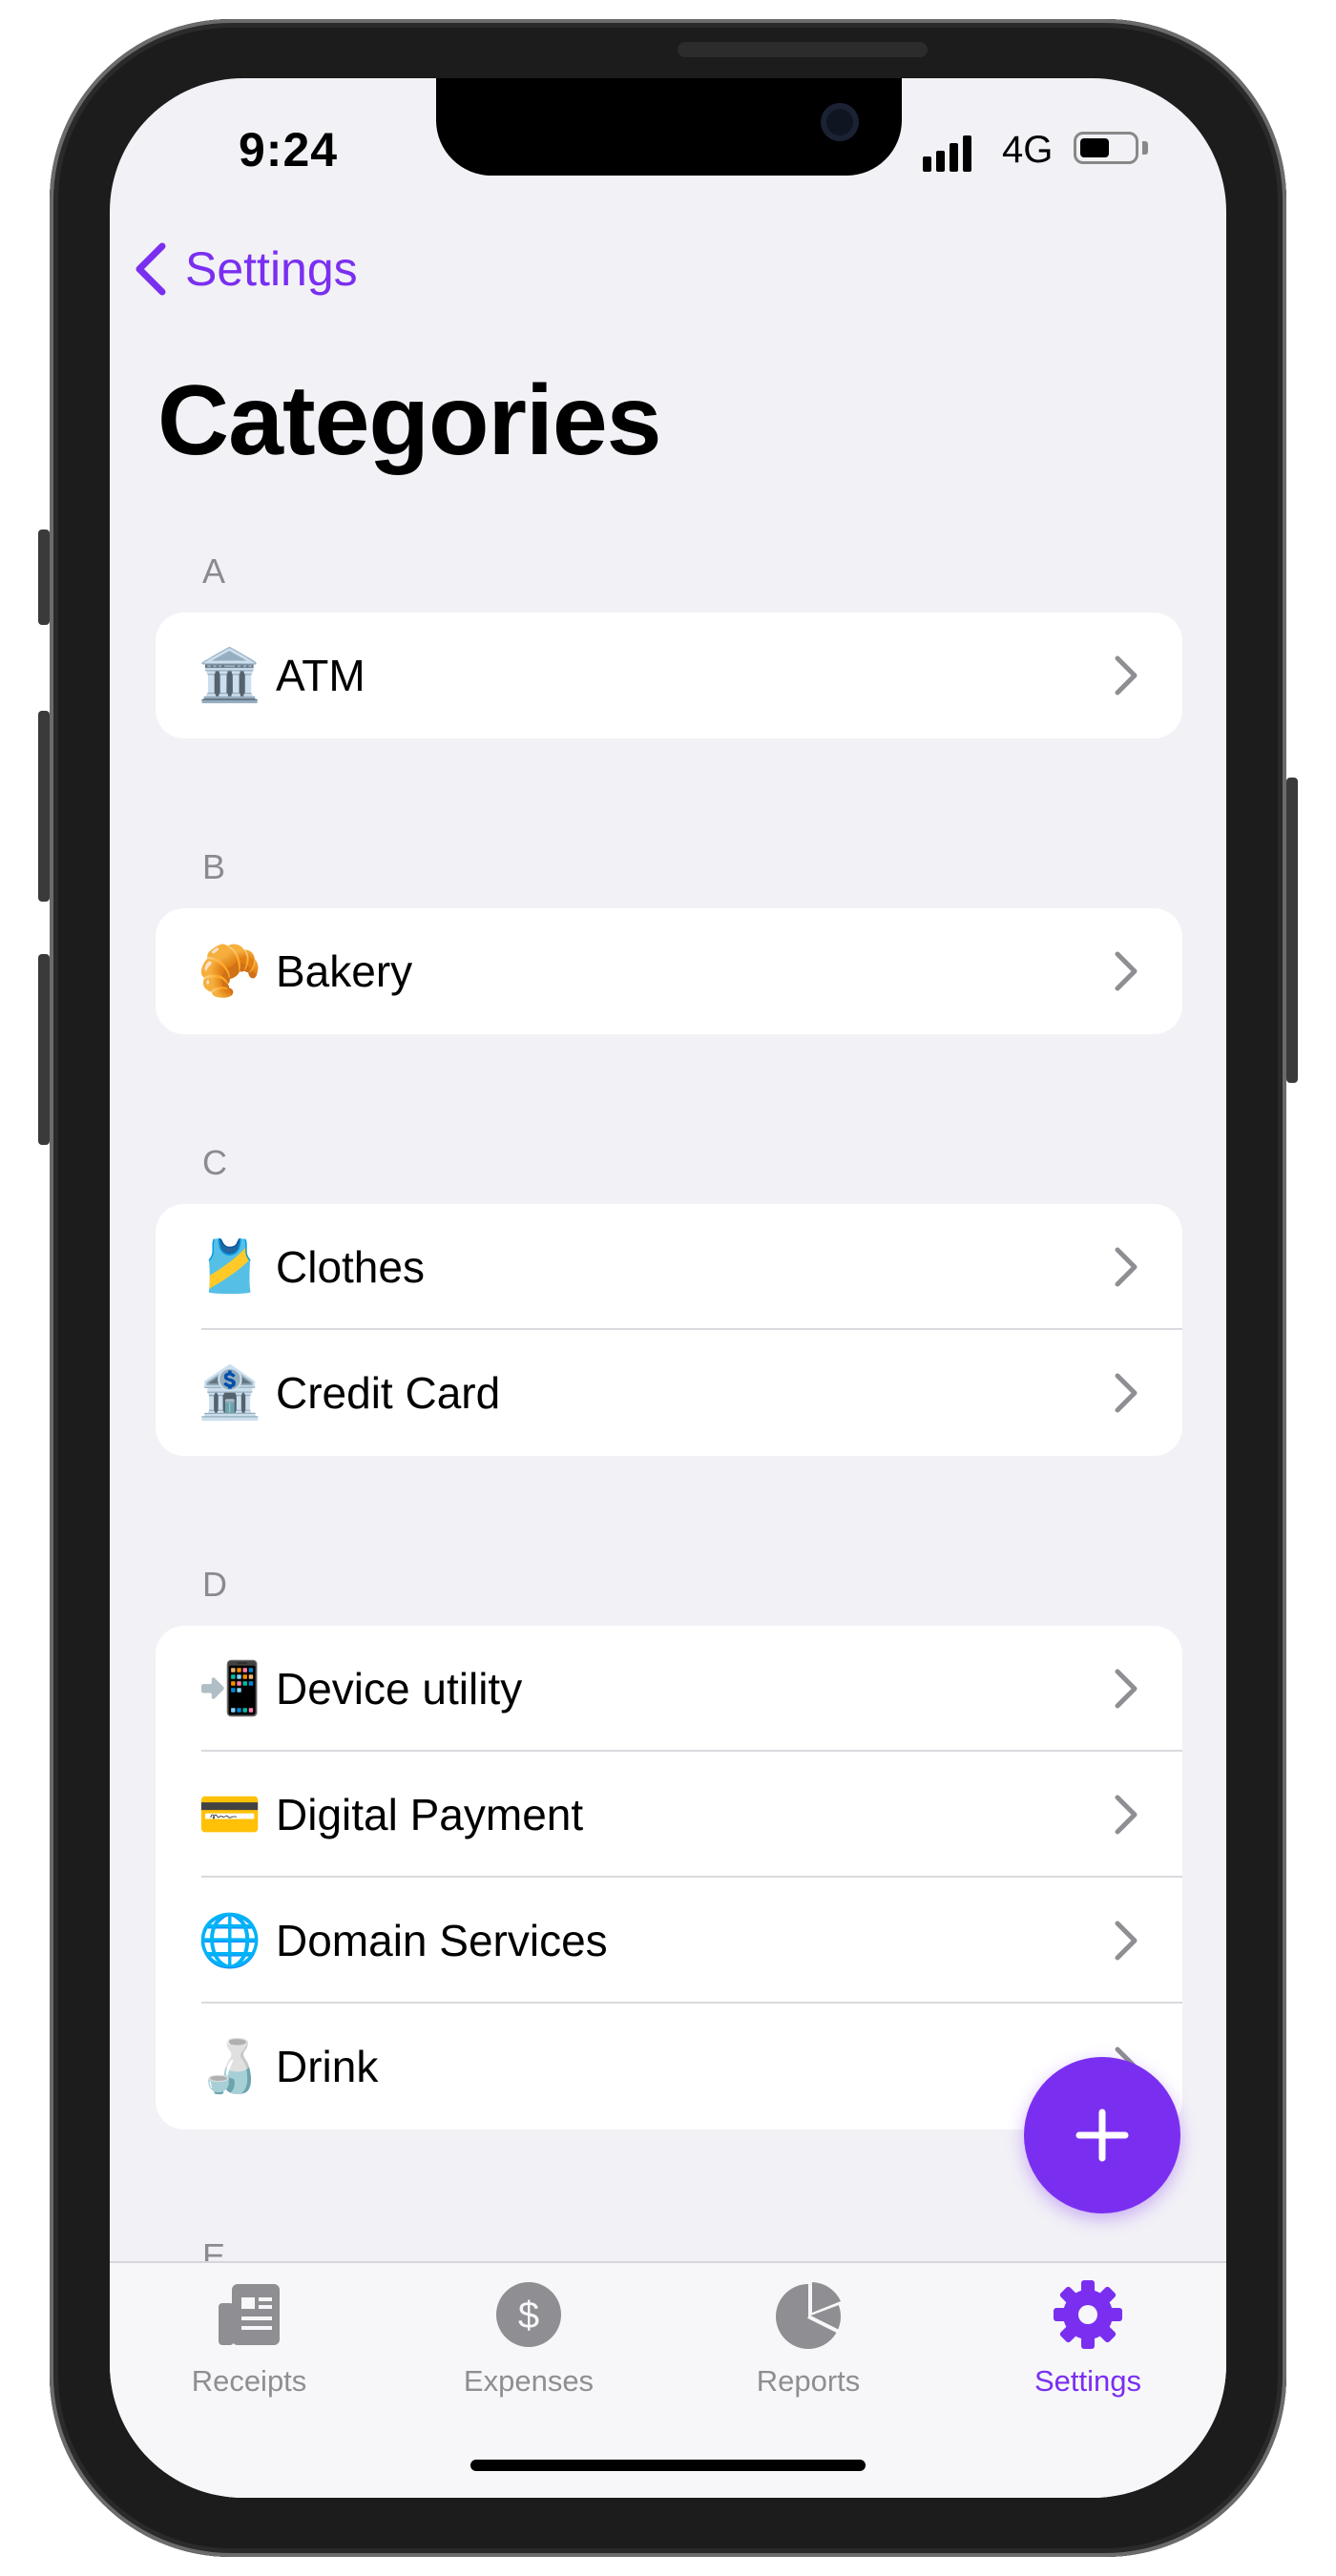  I want to click on category-row-credit-card: 🏦 Credit Card, so click(669, 1393).